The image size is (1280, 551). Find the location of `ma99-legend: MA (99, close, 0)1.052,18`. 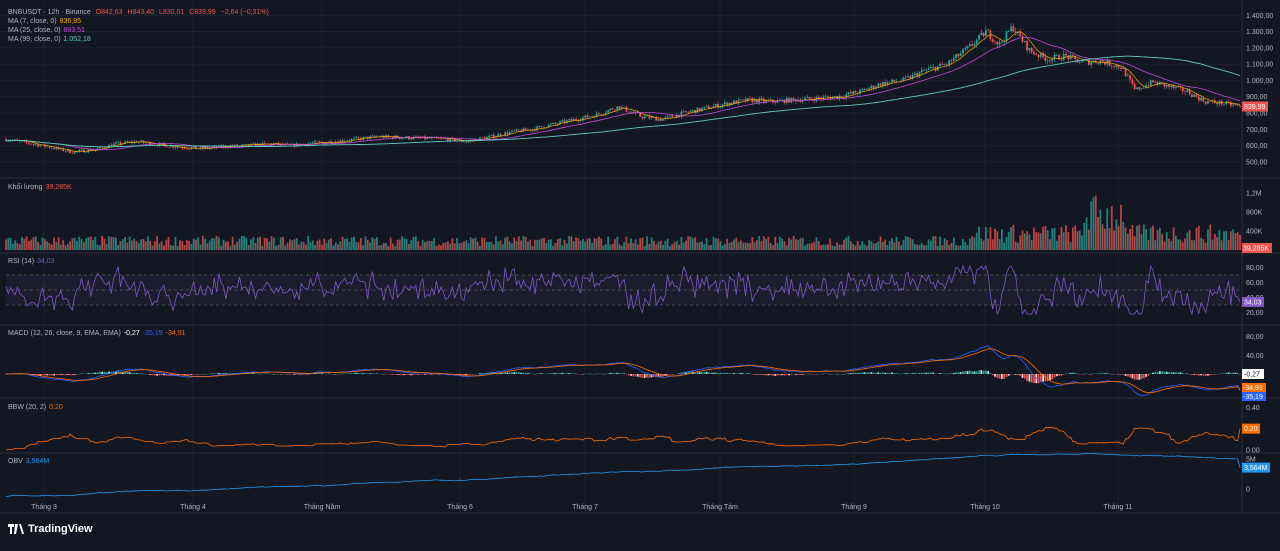

ma99-legend: MA (99, close, 0)1.052,18 is located at coordinates (51, 39).